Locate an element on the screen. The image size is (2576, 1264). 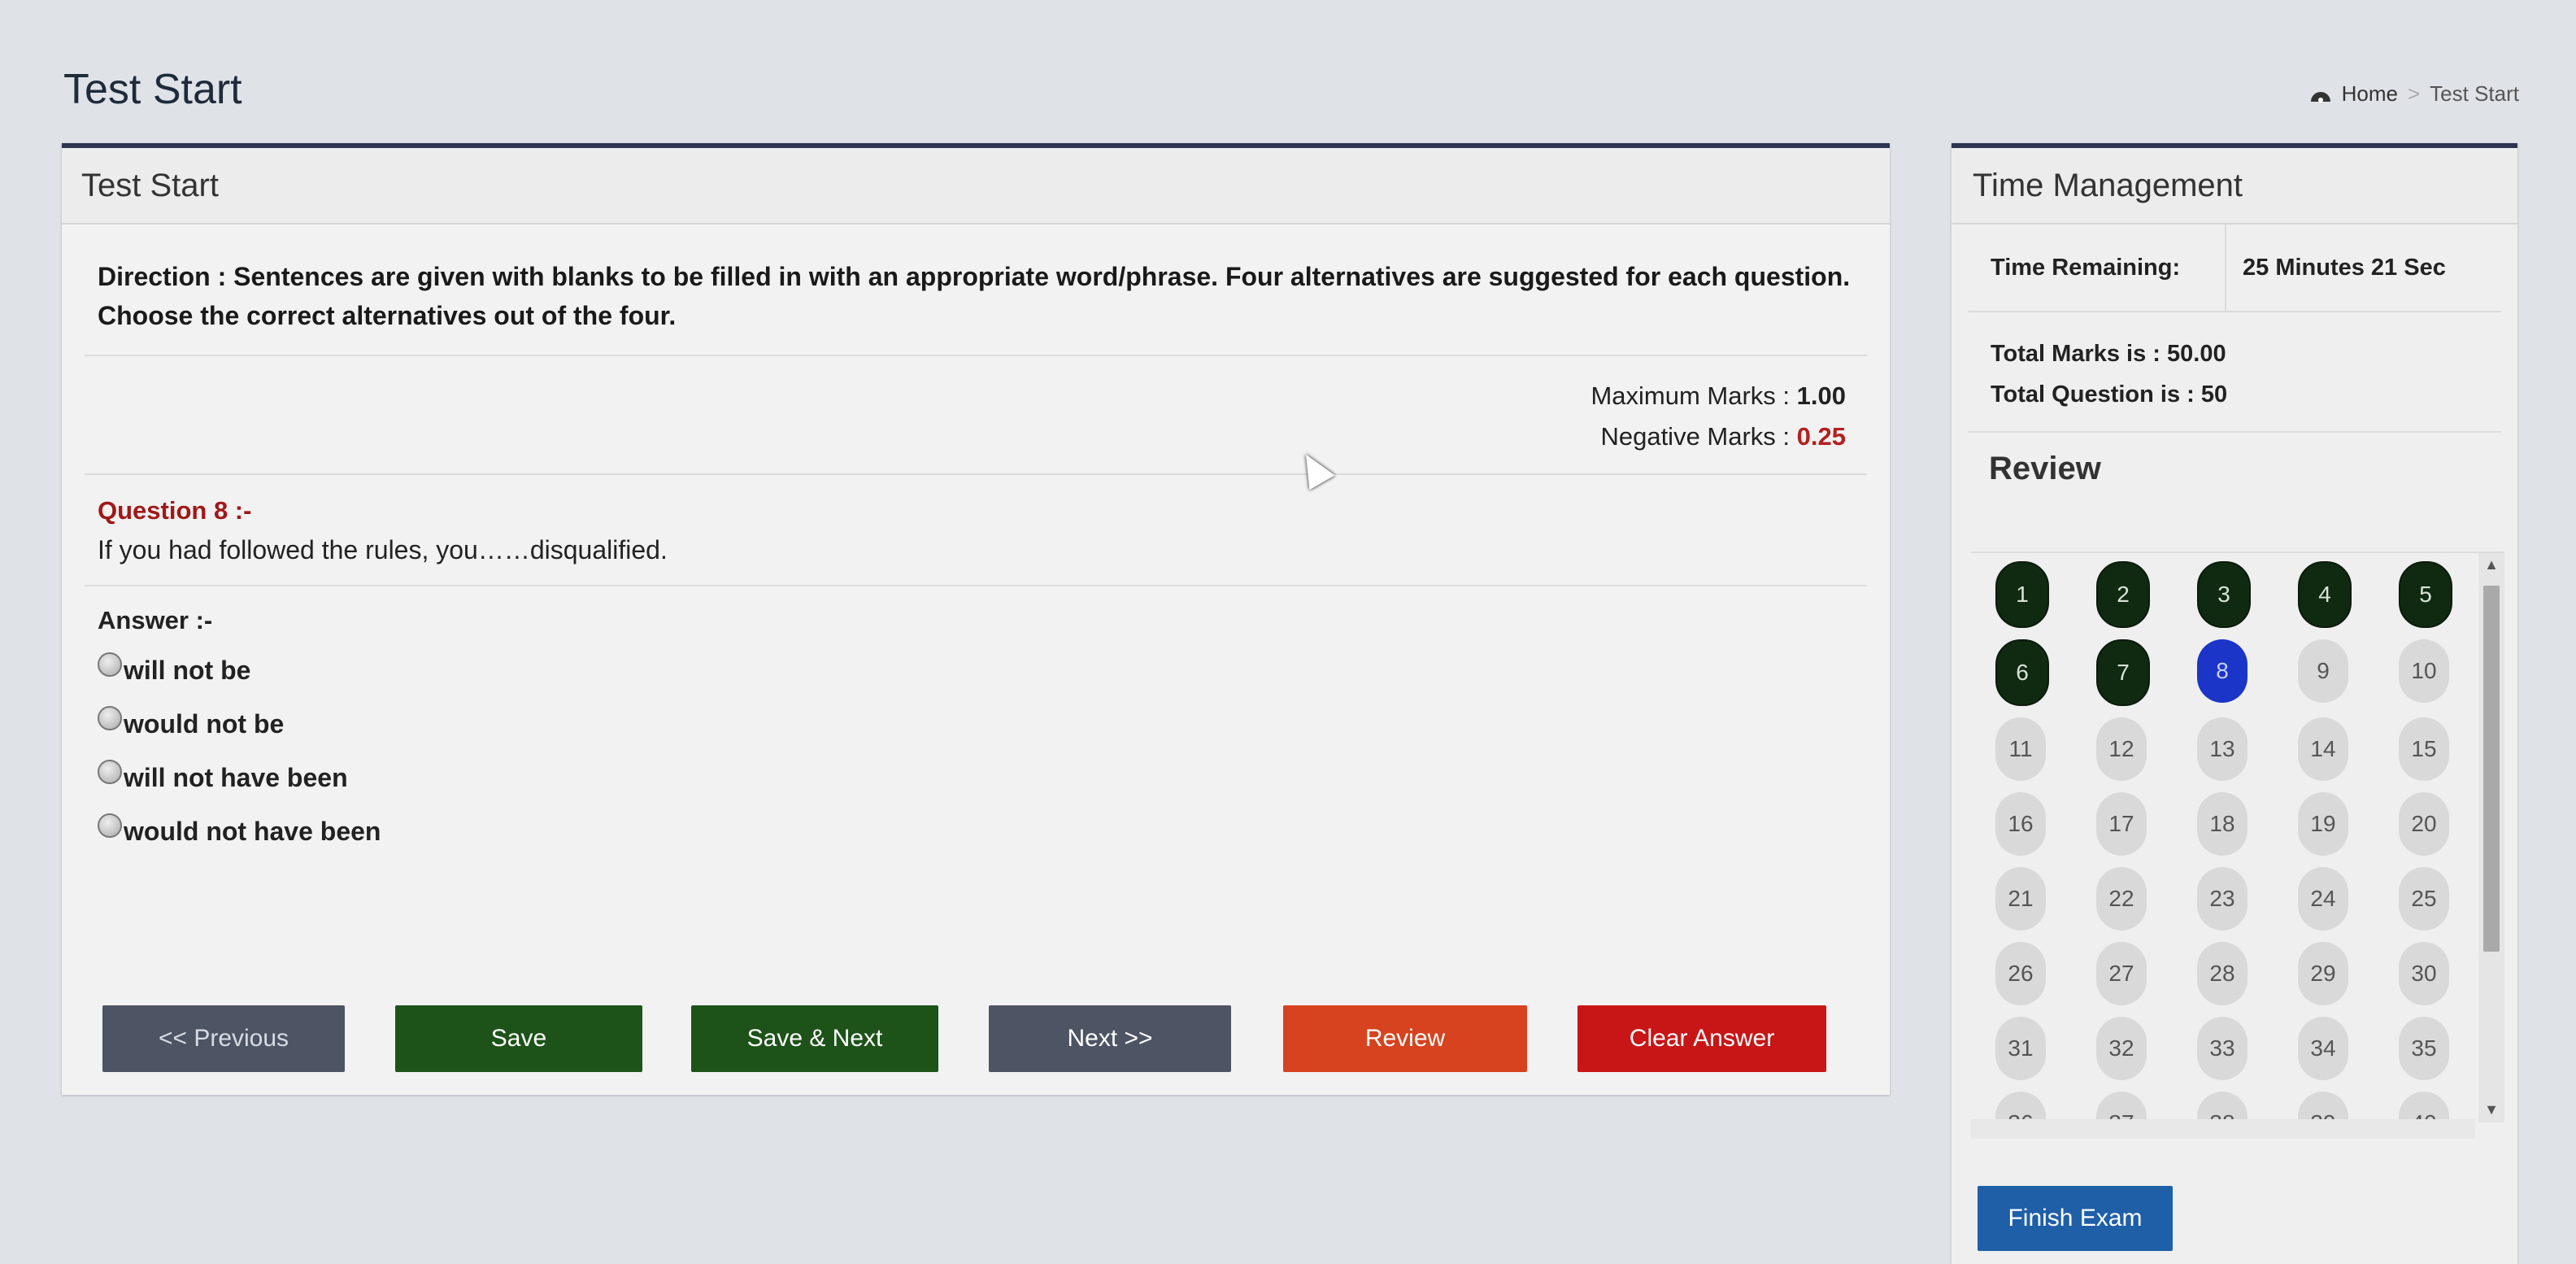
question-number-button: 21 is located at coordinates (2021, 899).